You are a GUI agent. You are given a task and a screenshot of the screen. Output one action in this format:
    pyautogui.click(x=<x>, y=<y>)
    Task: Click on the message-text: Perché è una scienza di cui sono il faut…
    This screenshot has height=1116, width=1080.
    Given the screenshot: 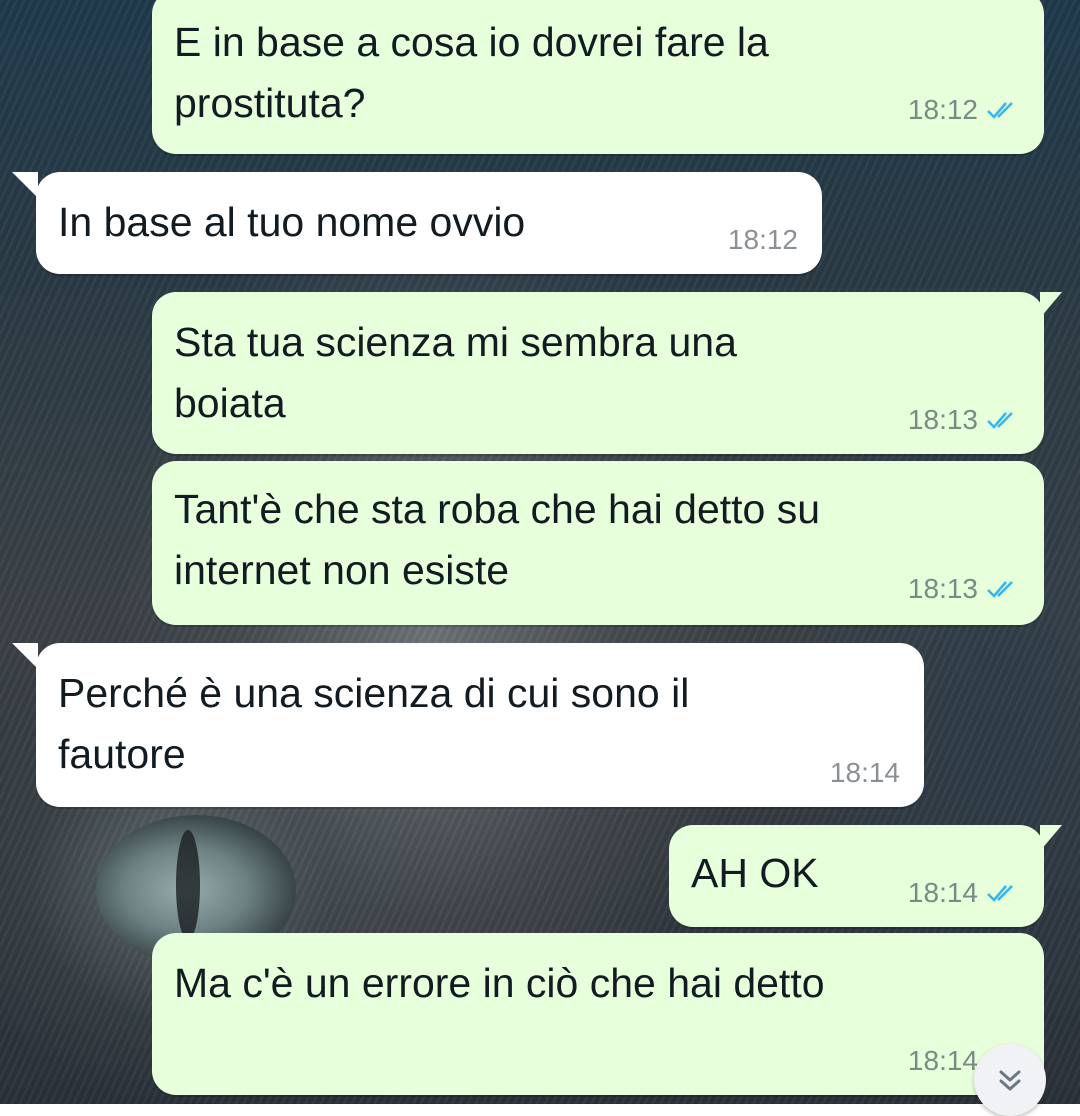 What is the action you would take?
    pyautogui.click(x=374, y=723)
    